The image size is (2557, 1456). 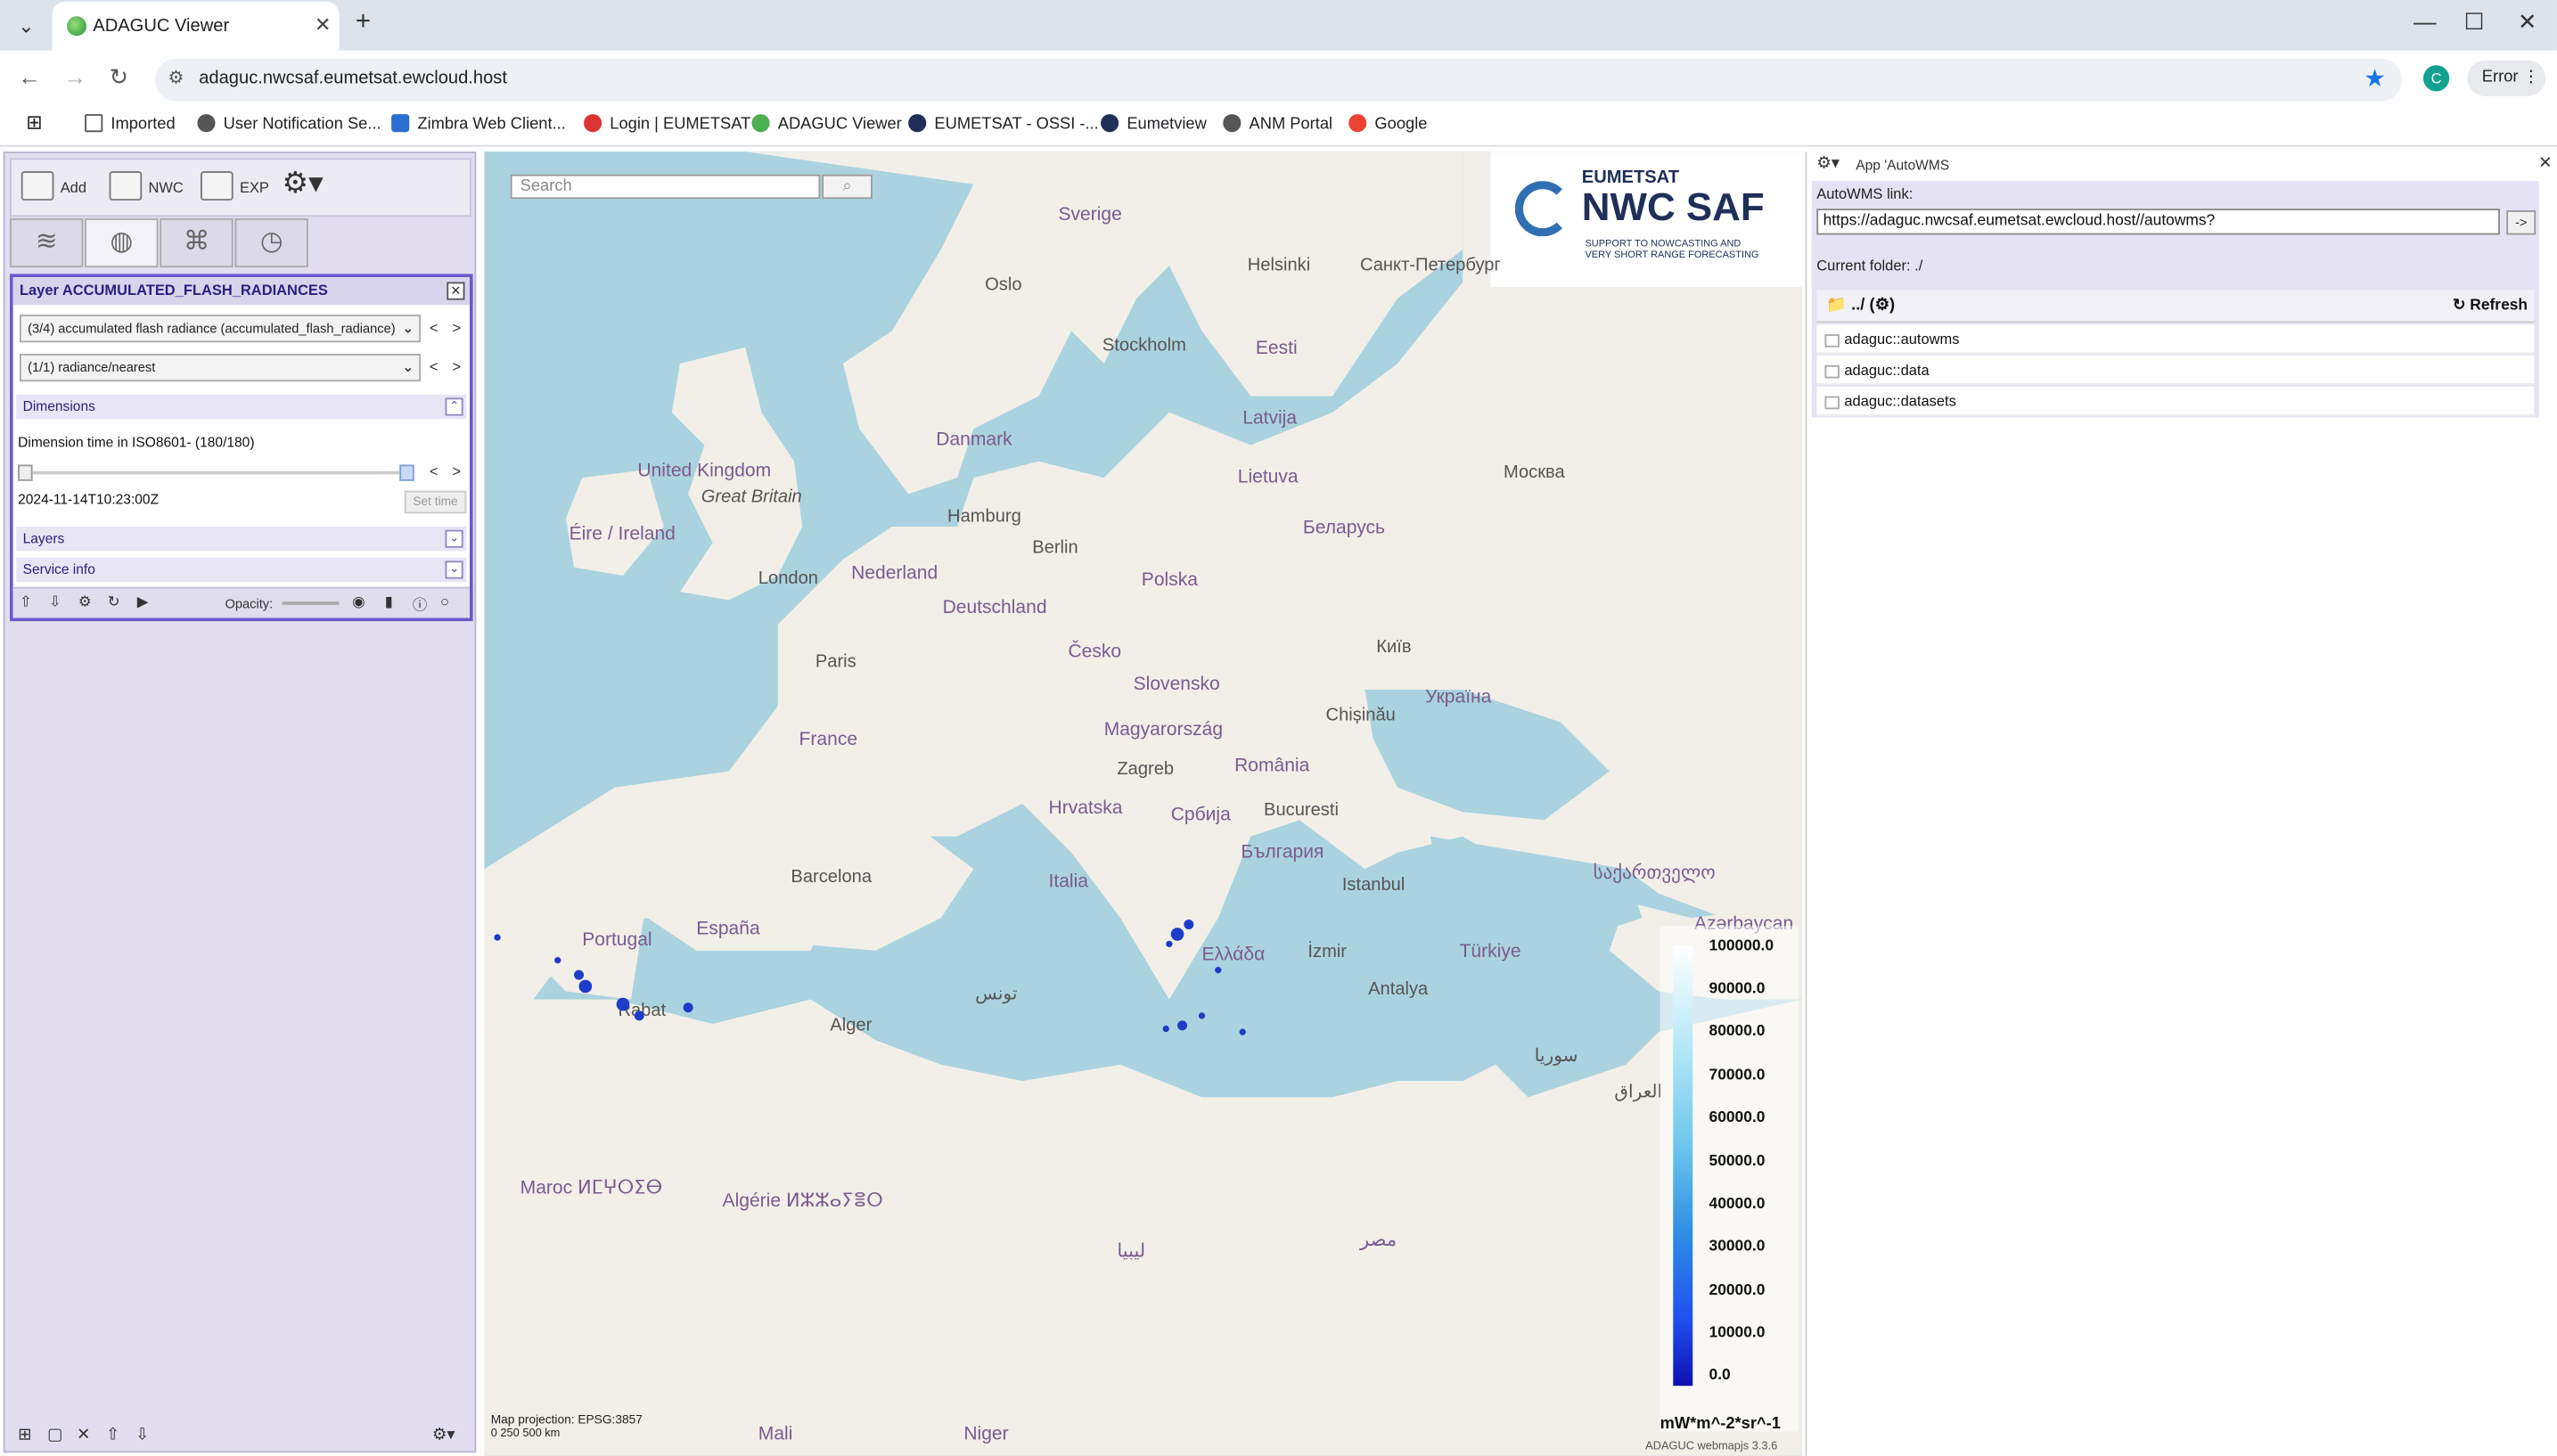 What do you see at coordinates (83, 1436) in the screenshot?
I see `delete-icon: ✕` at bounding box center [83, 1436].